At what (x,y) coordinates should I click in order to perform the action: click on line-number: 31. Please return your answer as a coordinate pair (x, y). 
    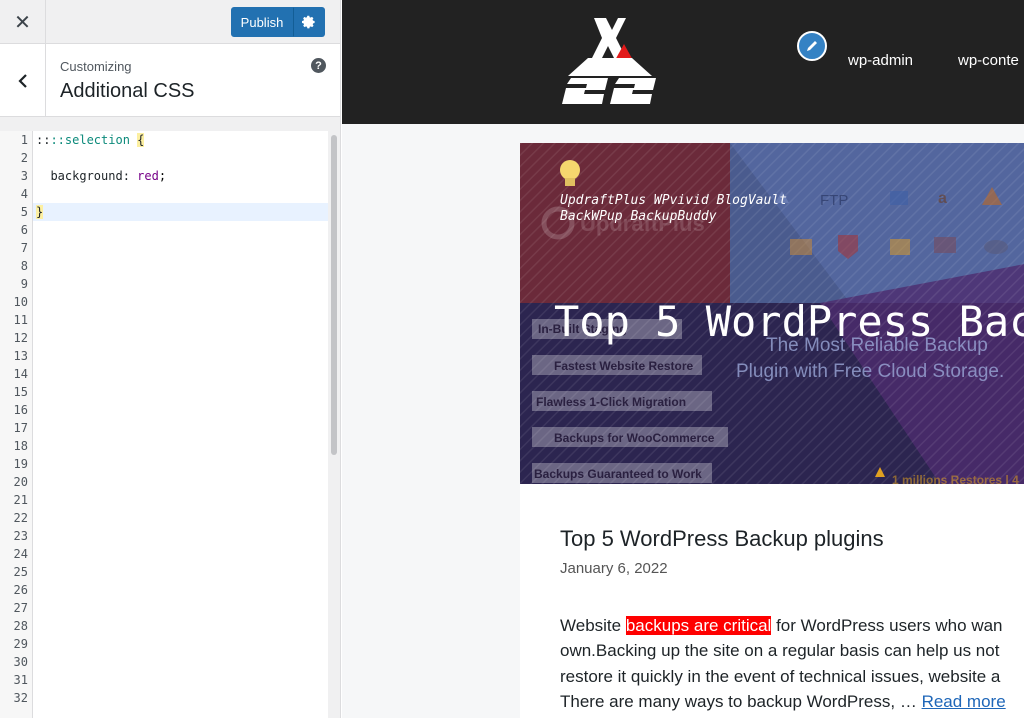
    Looking at the image, I should click on (20, 680).